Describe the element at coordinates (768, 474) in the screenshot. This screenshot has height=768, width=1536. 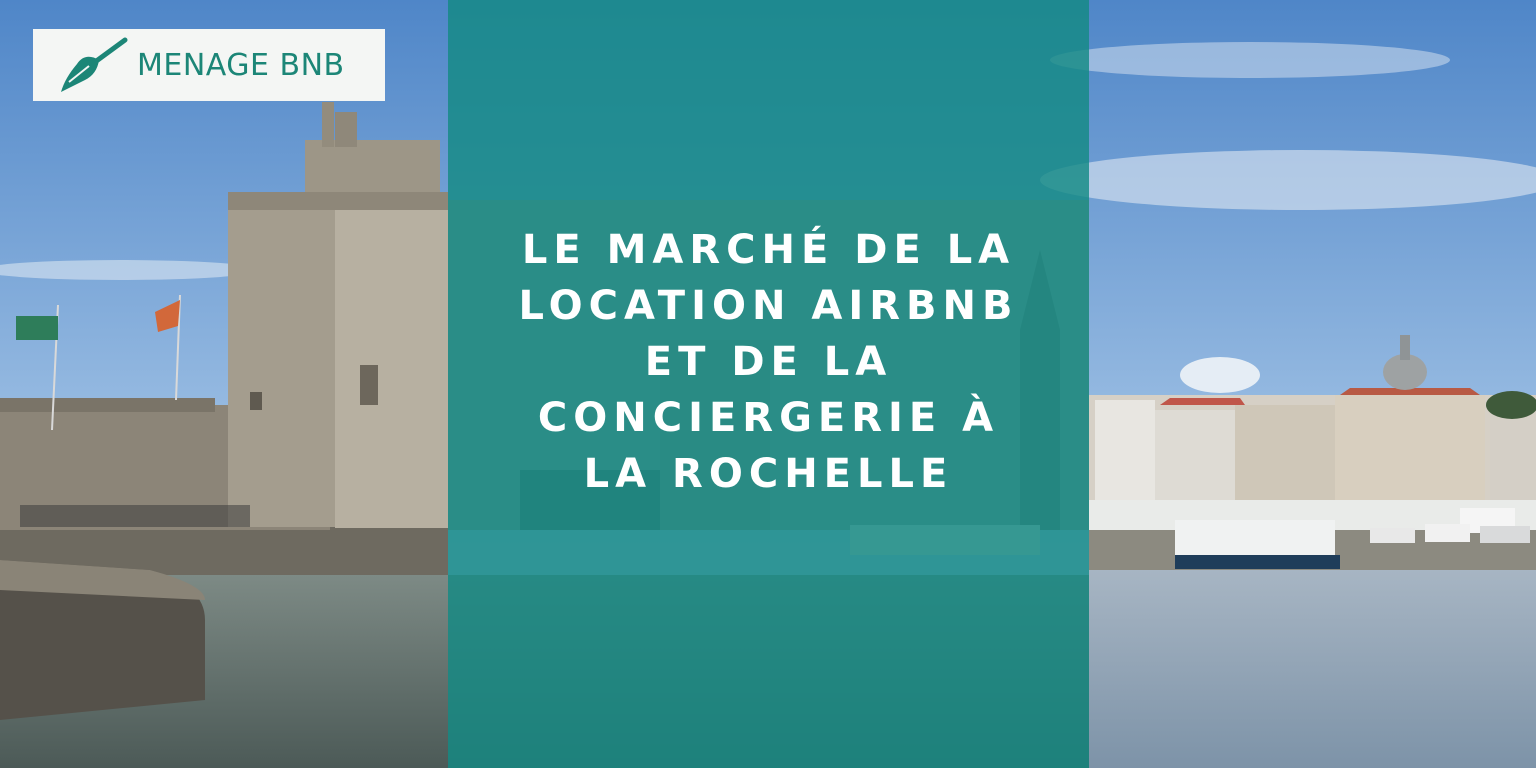
I see `headline-line-5: LA ROCHELLE` at that location.